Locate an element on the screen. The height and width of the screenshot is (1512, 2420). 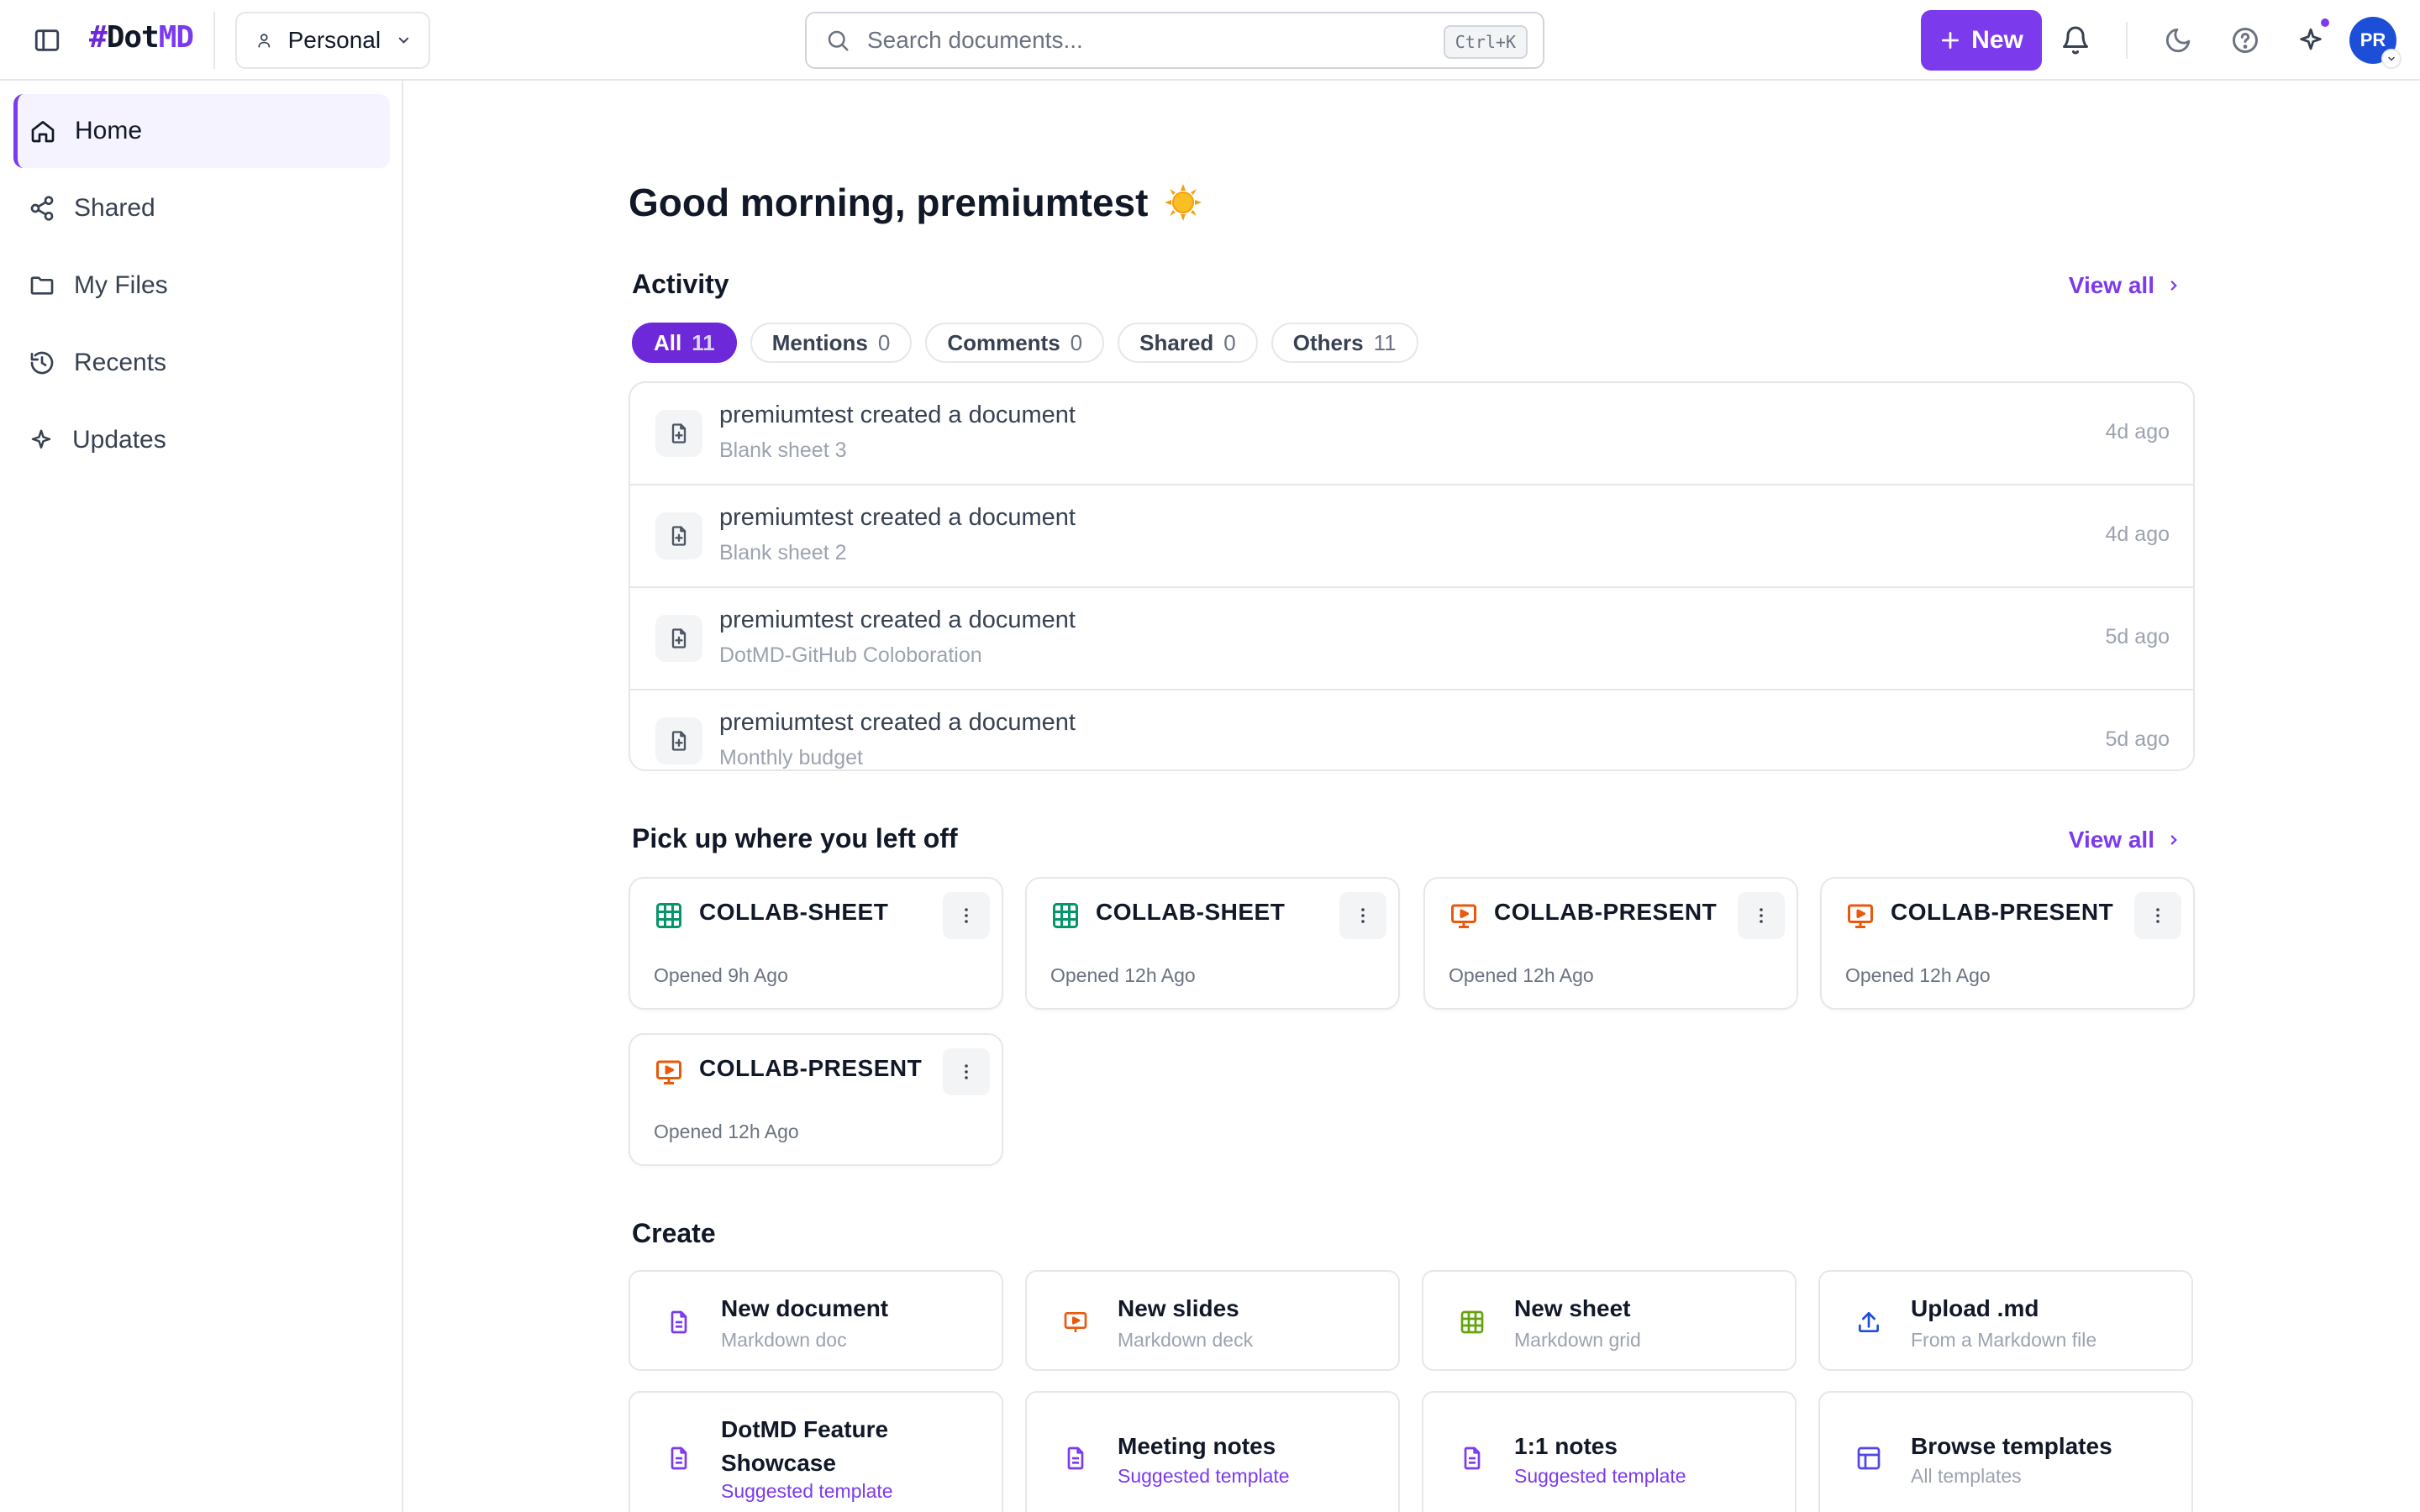
filter-others: Others 11 is located at coordinates (1344, 343).